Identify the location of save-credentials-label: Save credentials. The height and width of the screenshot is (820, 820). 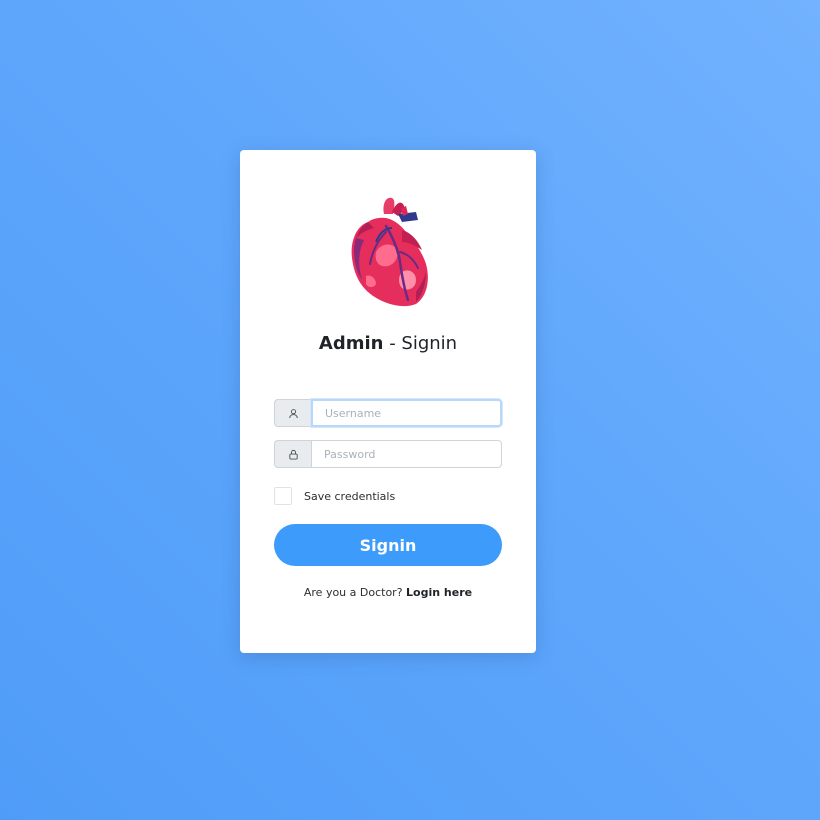
(349, 496).